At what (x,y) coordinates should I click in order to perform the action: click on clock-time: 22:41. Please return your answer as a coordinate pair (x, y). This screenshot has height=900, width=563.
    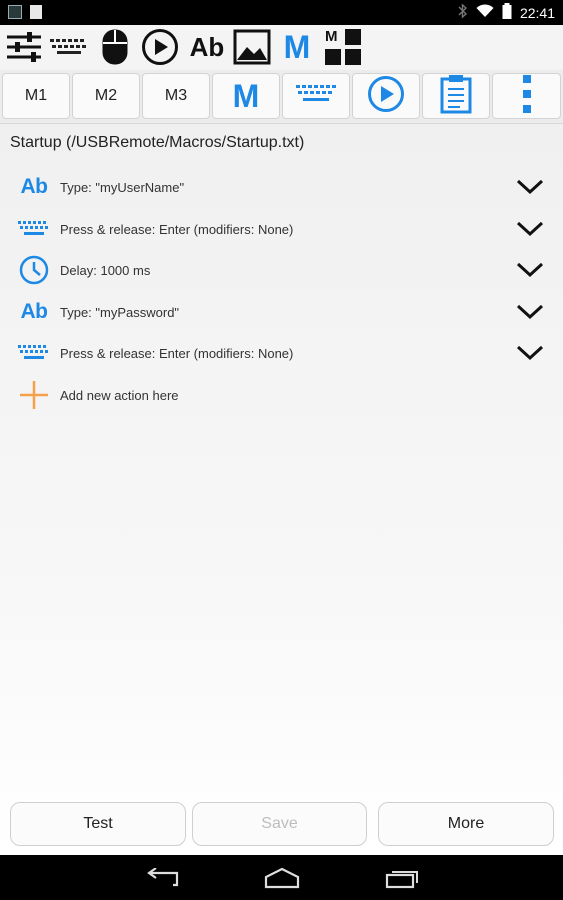
    Looking at the image, I should click on (537, 12).